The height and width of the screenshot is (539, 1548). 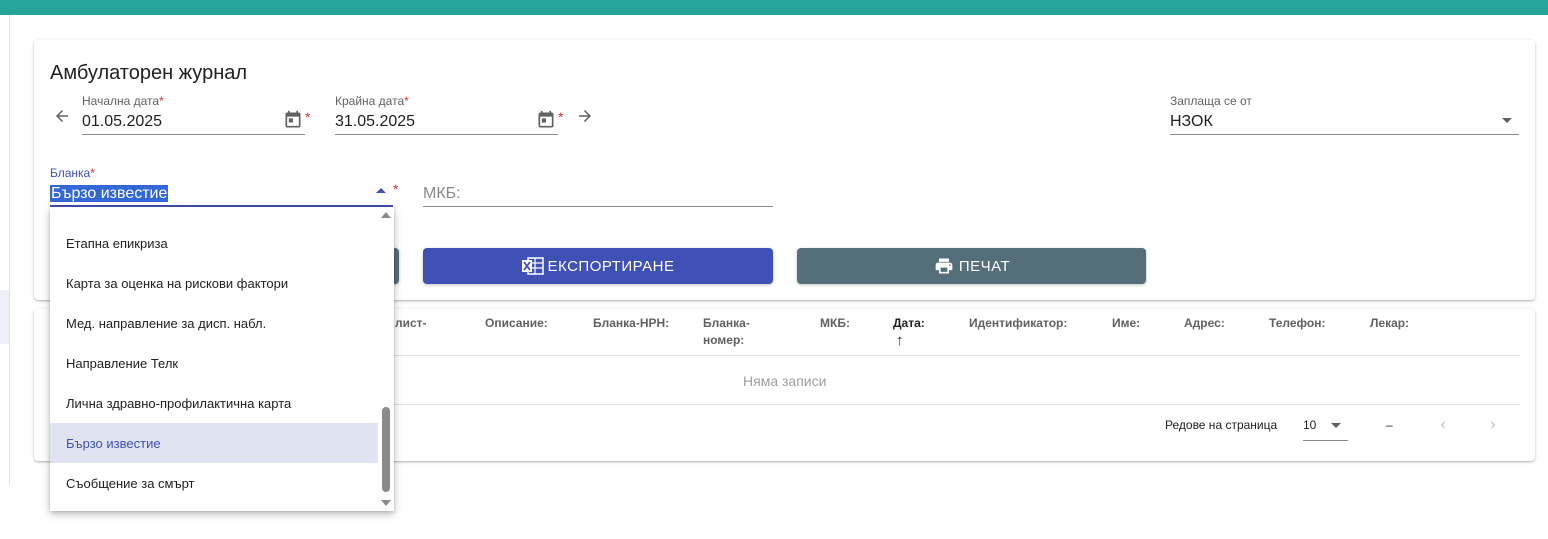 I want to click on column-header-date: Дата: ↑, so click(x=909, y=332).